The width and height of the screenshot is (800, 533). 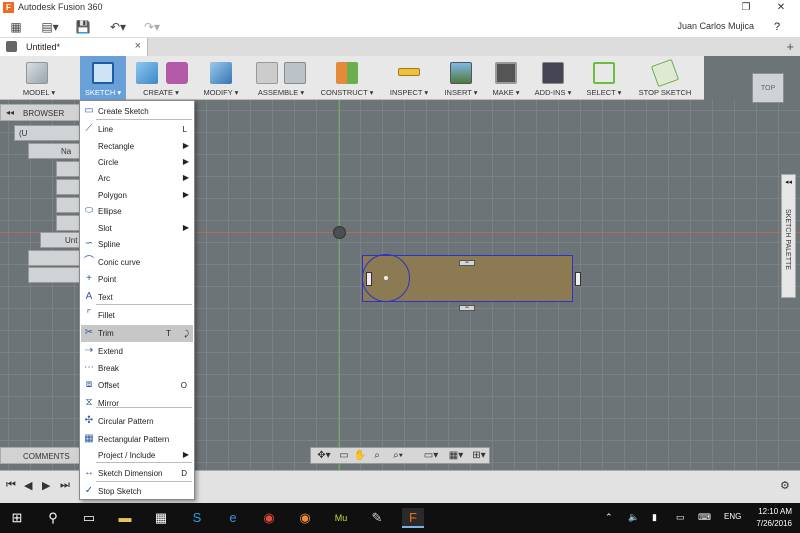 What do you see at coordinates (137, 351) in the screenshot?
I see `menu-item-extend: ⇢ Extend` at bounding box center [137, 351].